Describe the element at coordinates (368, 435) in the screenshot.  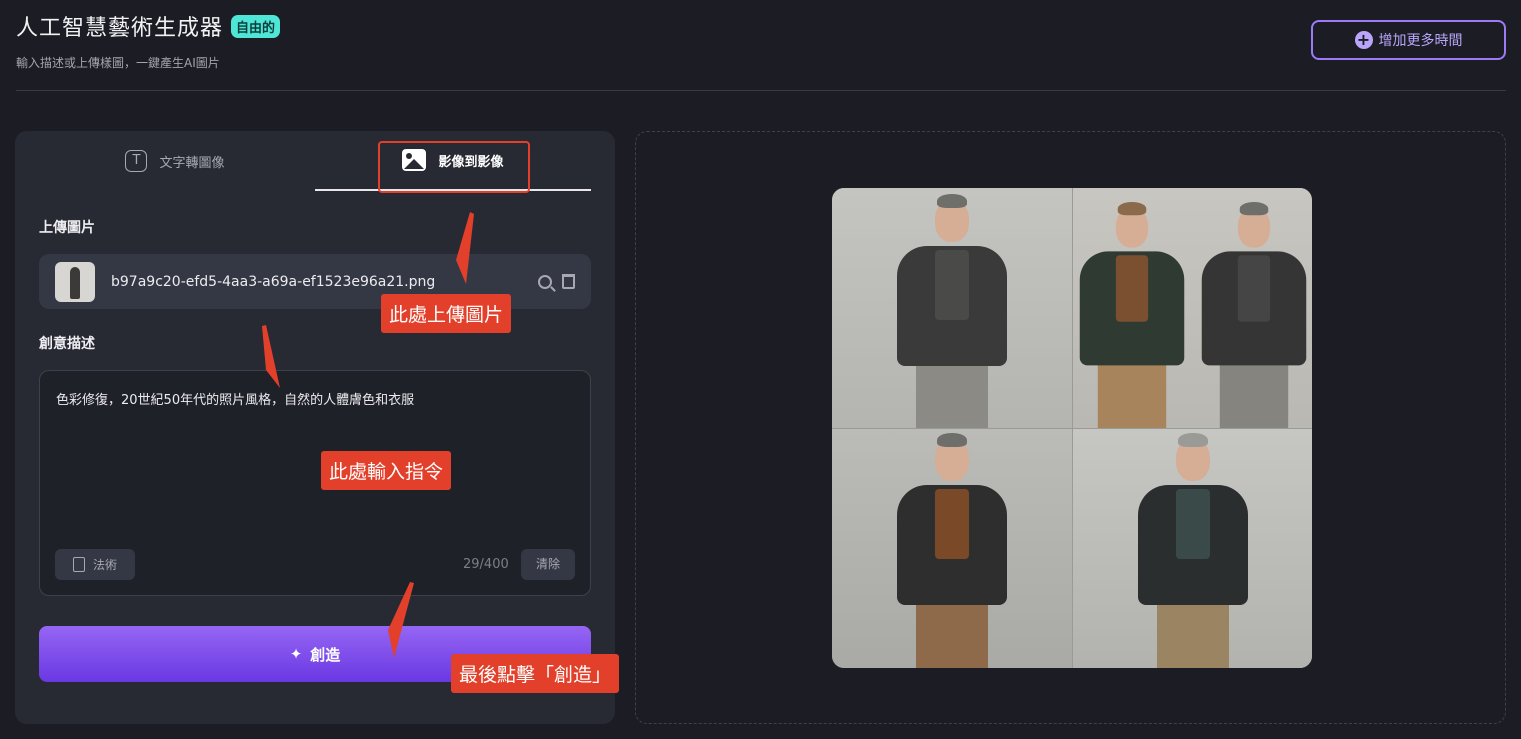
I see `annotation-arrows` at that location.